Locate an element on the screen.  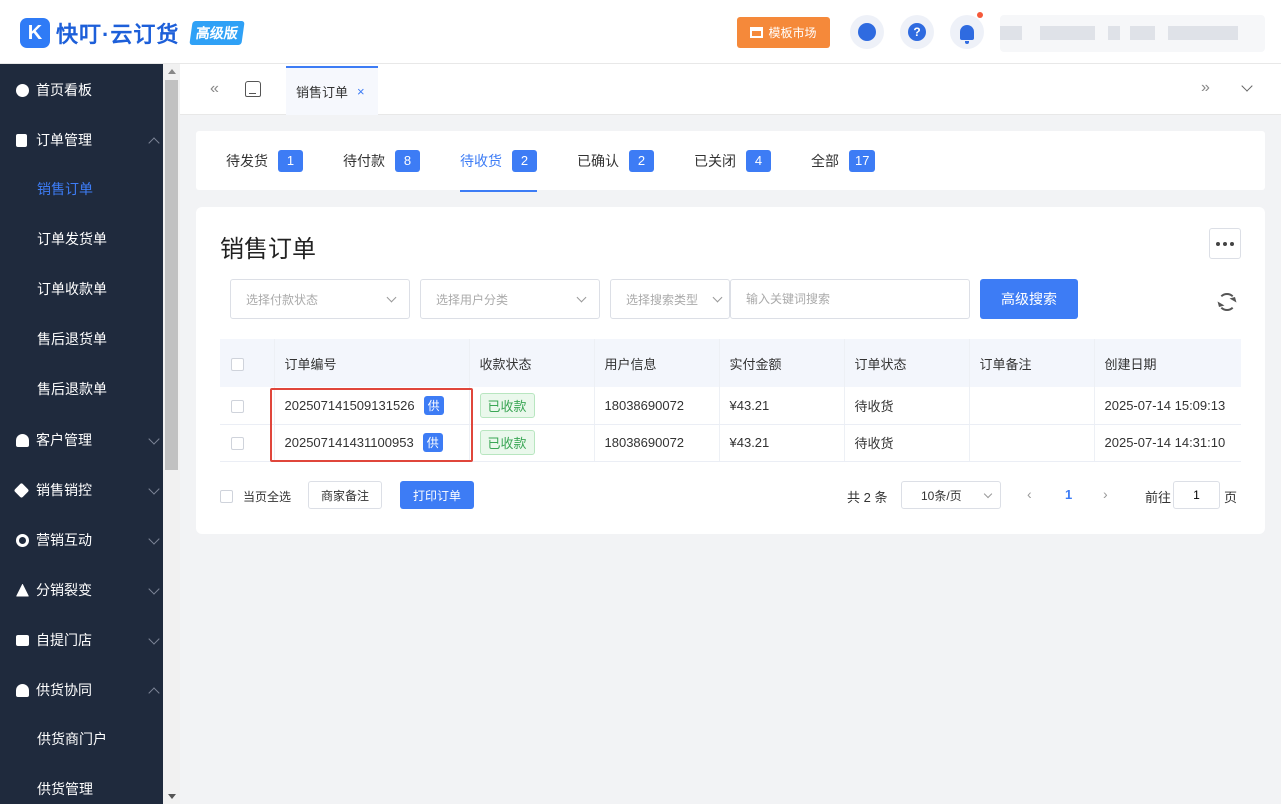
column-header: 订单编号 is located at coordinates (372, 363).